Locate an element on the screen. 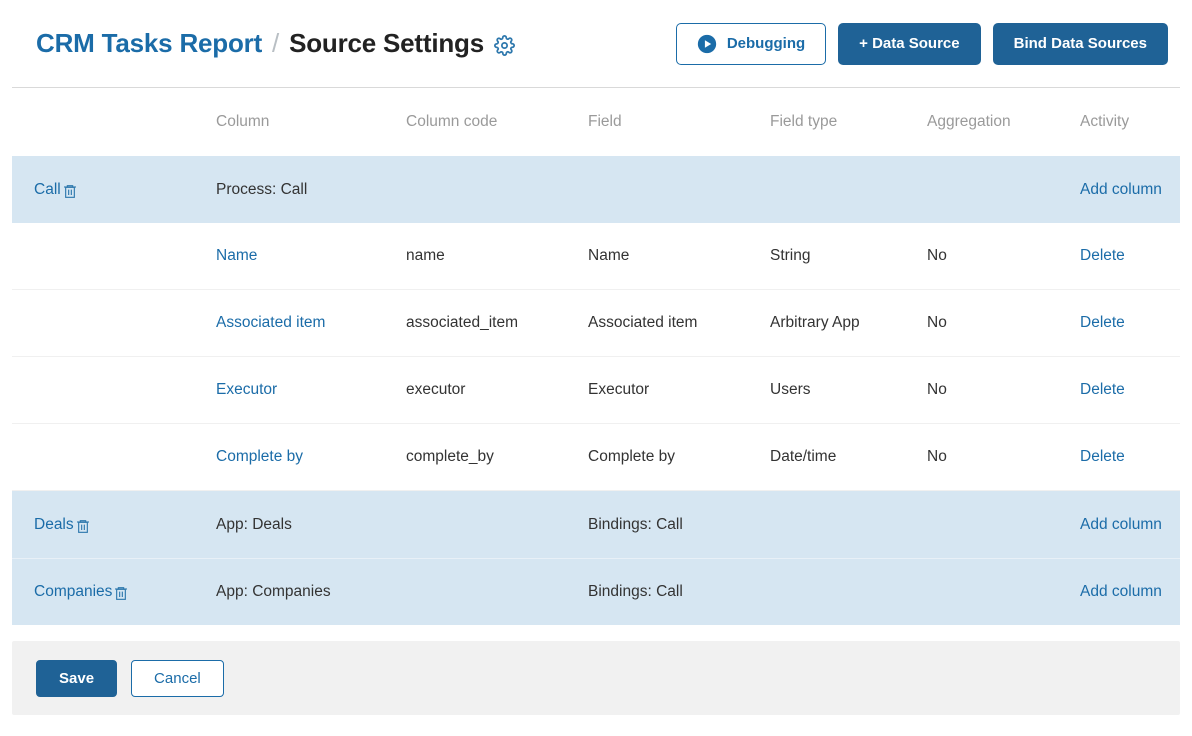 This screenshot has height=736, width=1192. debugging-button: Debugging is located at coordinates (751, 43).